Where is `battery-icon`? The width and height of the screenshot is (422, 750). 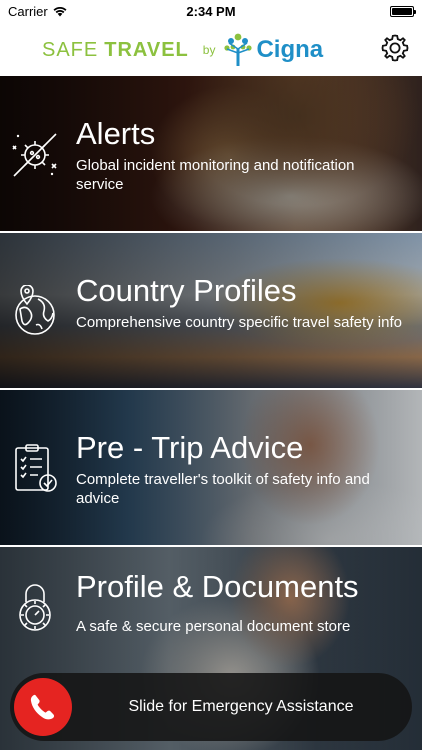 battery-icon is located at coordinates (403, 11).